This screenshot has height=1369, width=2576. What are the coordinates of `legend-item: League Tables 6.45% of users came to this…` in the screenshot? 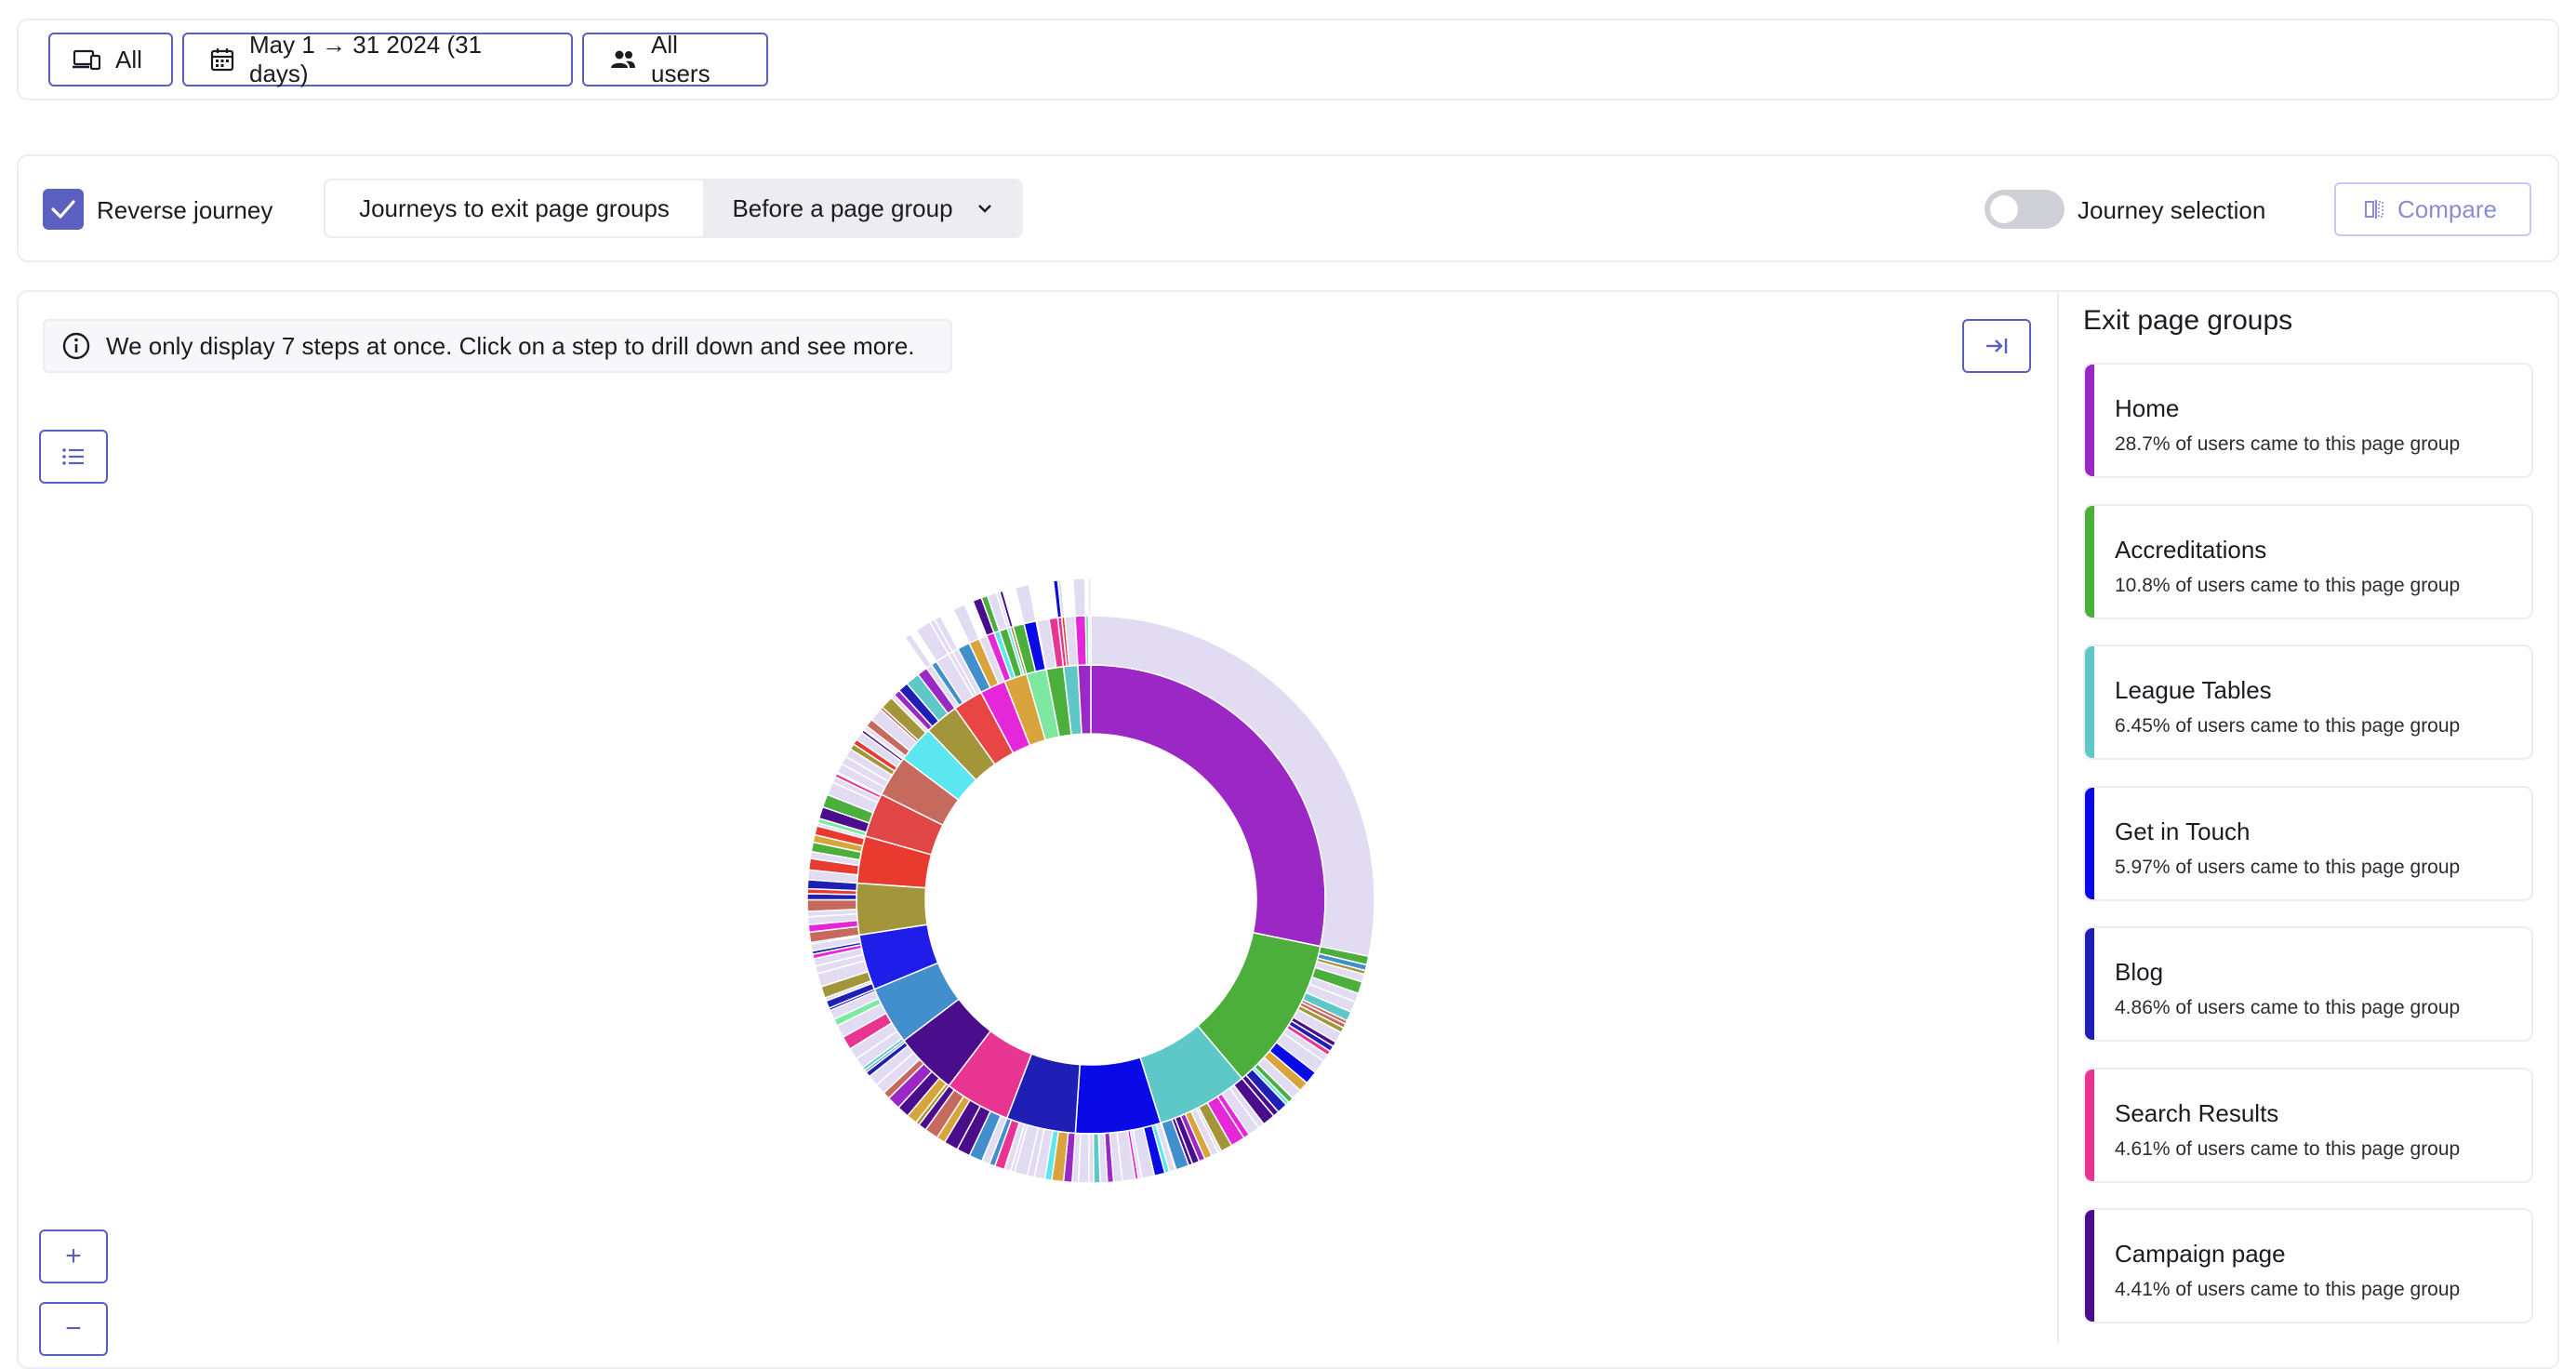 It's located at (2308, 702).